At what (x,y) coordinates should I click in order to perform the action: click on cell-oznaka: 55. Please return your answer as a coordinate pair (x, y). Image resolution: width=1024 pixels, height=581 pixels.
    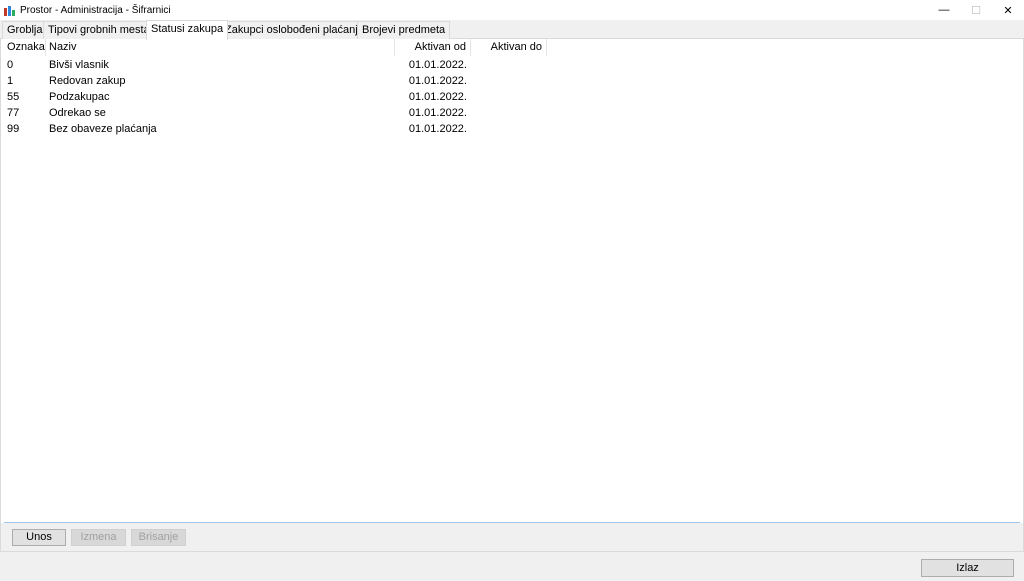
    Looking at the image, I should click on (13, 97).